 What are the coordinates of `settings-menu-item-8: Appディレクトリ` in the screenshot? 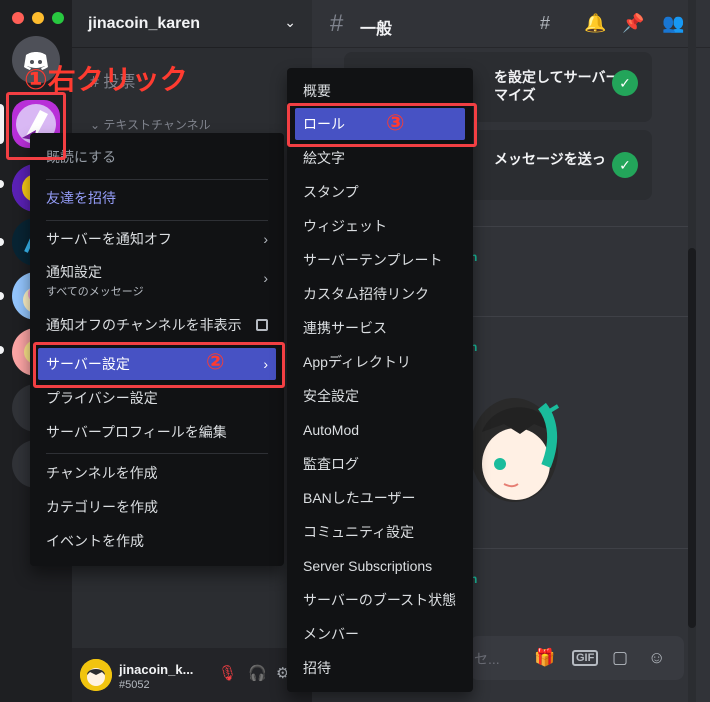 It's located at (380, 362).